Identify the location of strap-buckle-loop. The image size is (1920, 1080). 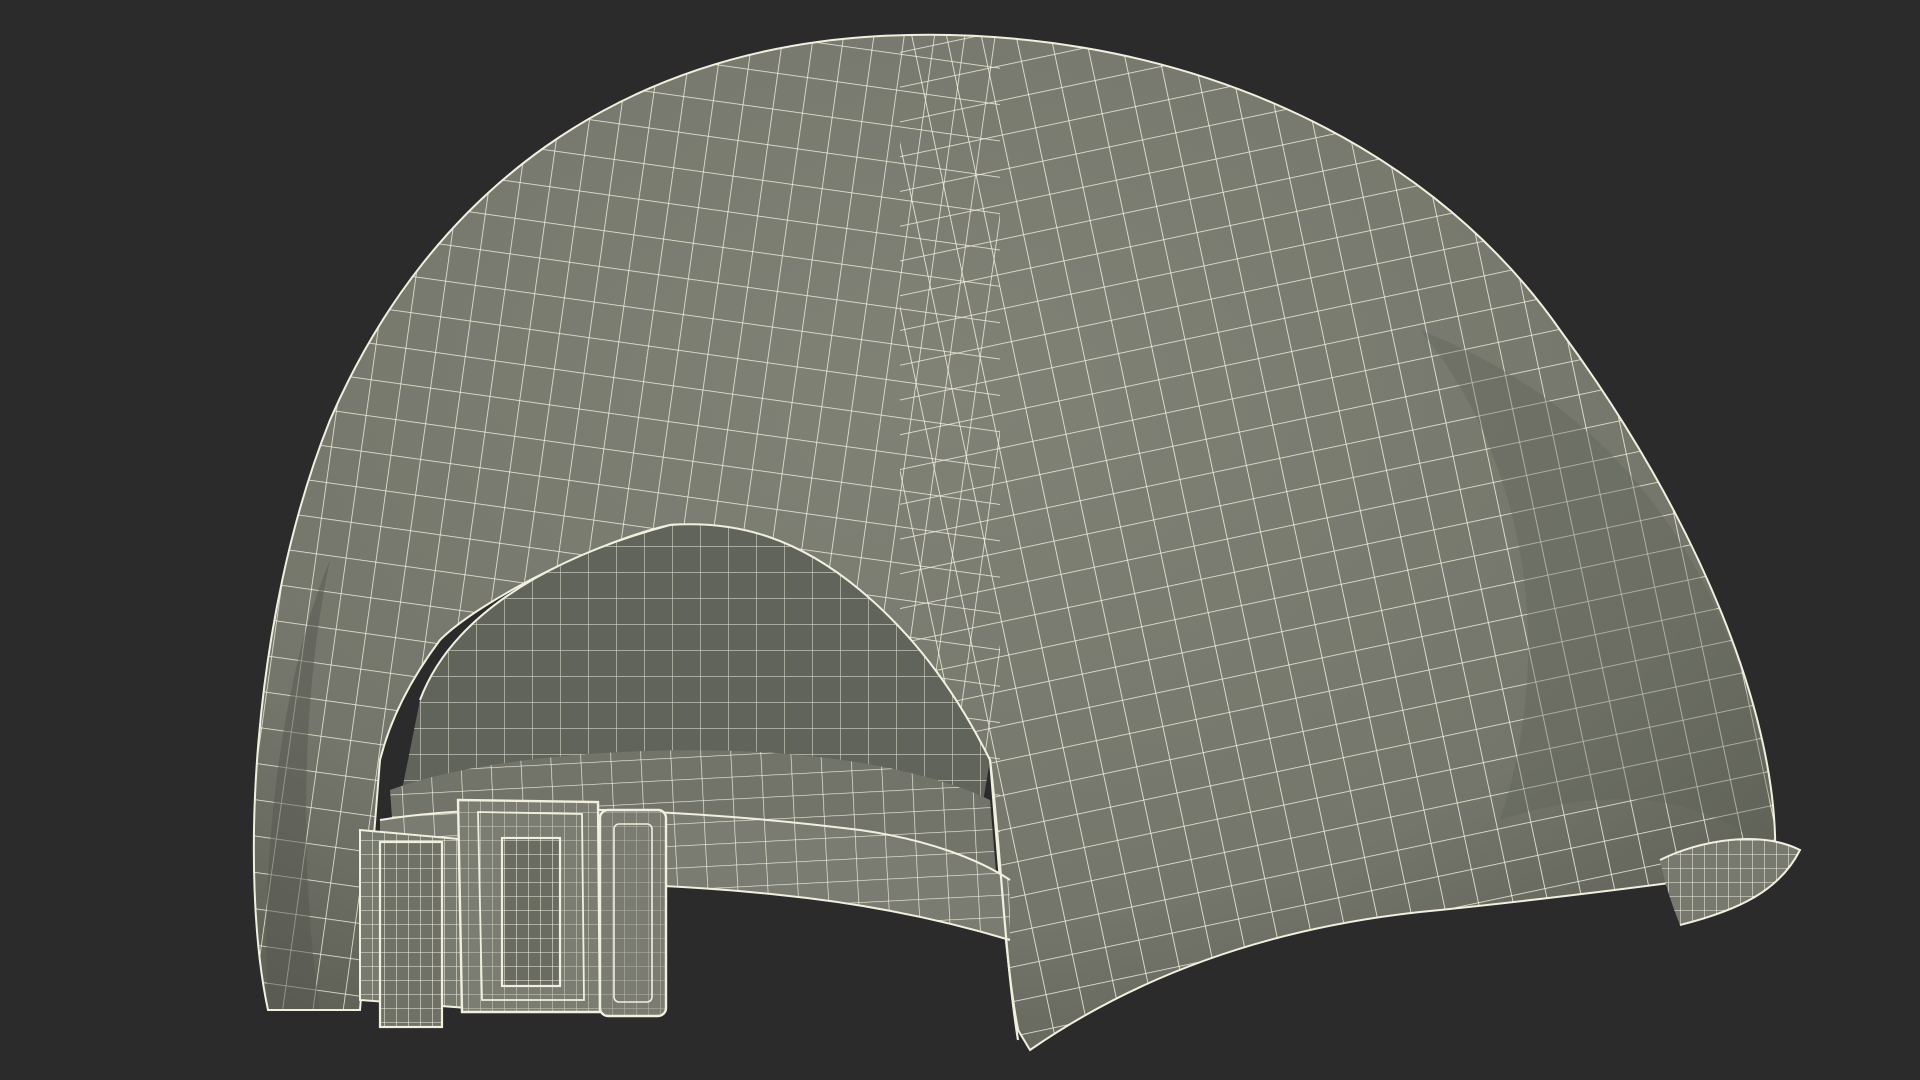
(633, 913).